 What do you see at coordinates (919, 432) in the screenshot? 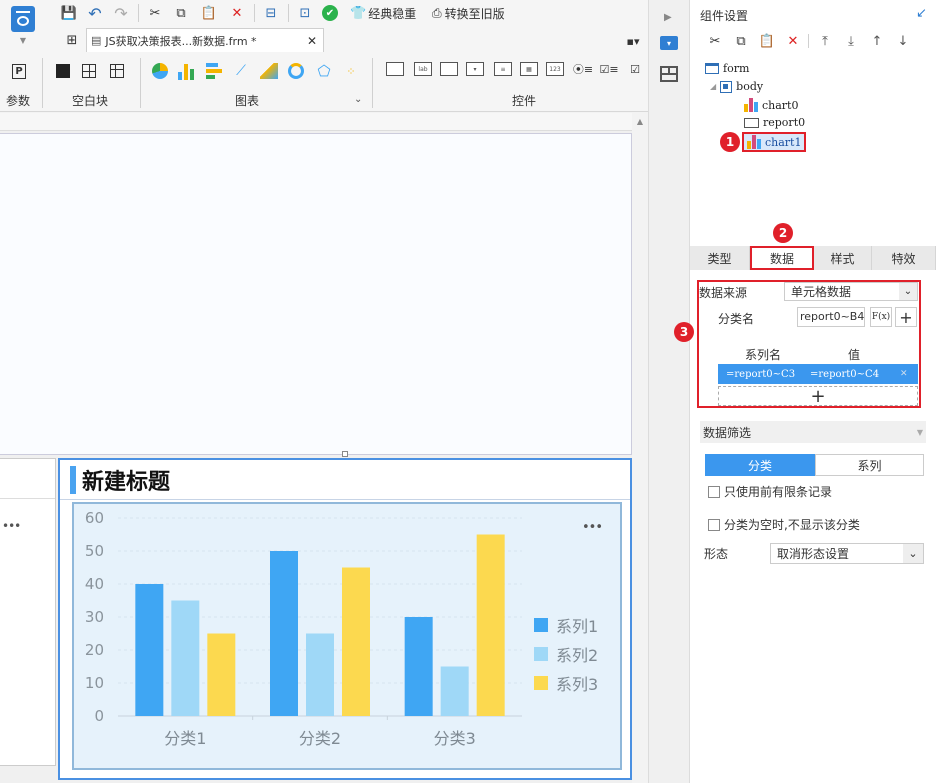
I see `collapse-icon: ▼` at bounding box center [919, 432].